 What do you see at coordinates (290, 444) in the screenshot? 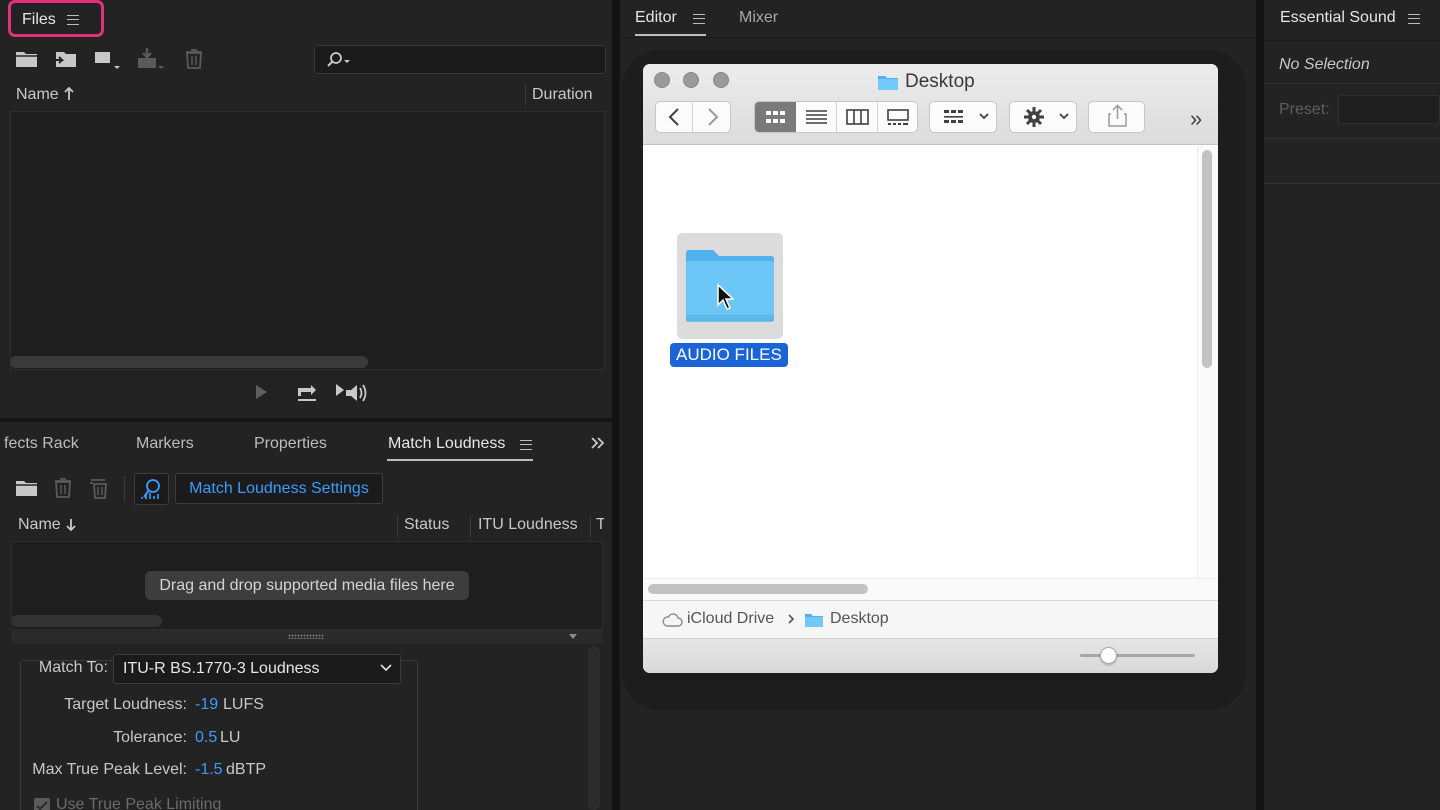
I see `tab-properties: Properties` at bounding box center [290, 444].